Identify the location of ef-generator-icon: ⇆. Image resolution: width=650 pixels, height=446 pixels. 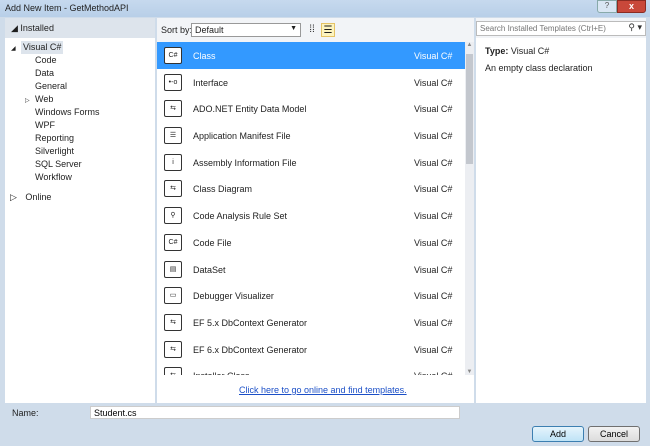
(173, 322).